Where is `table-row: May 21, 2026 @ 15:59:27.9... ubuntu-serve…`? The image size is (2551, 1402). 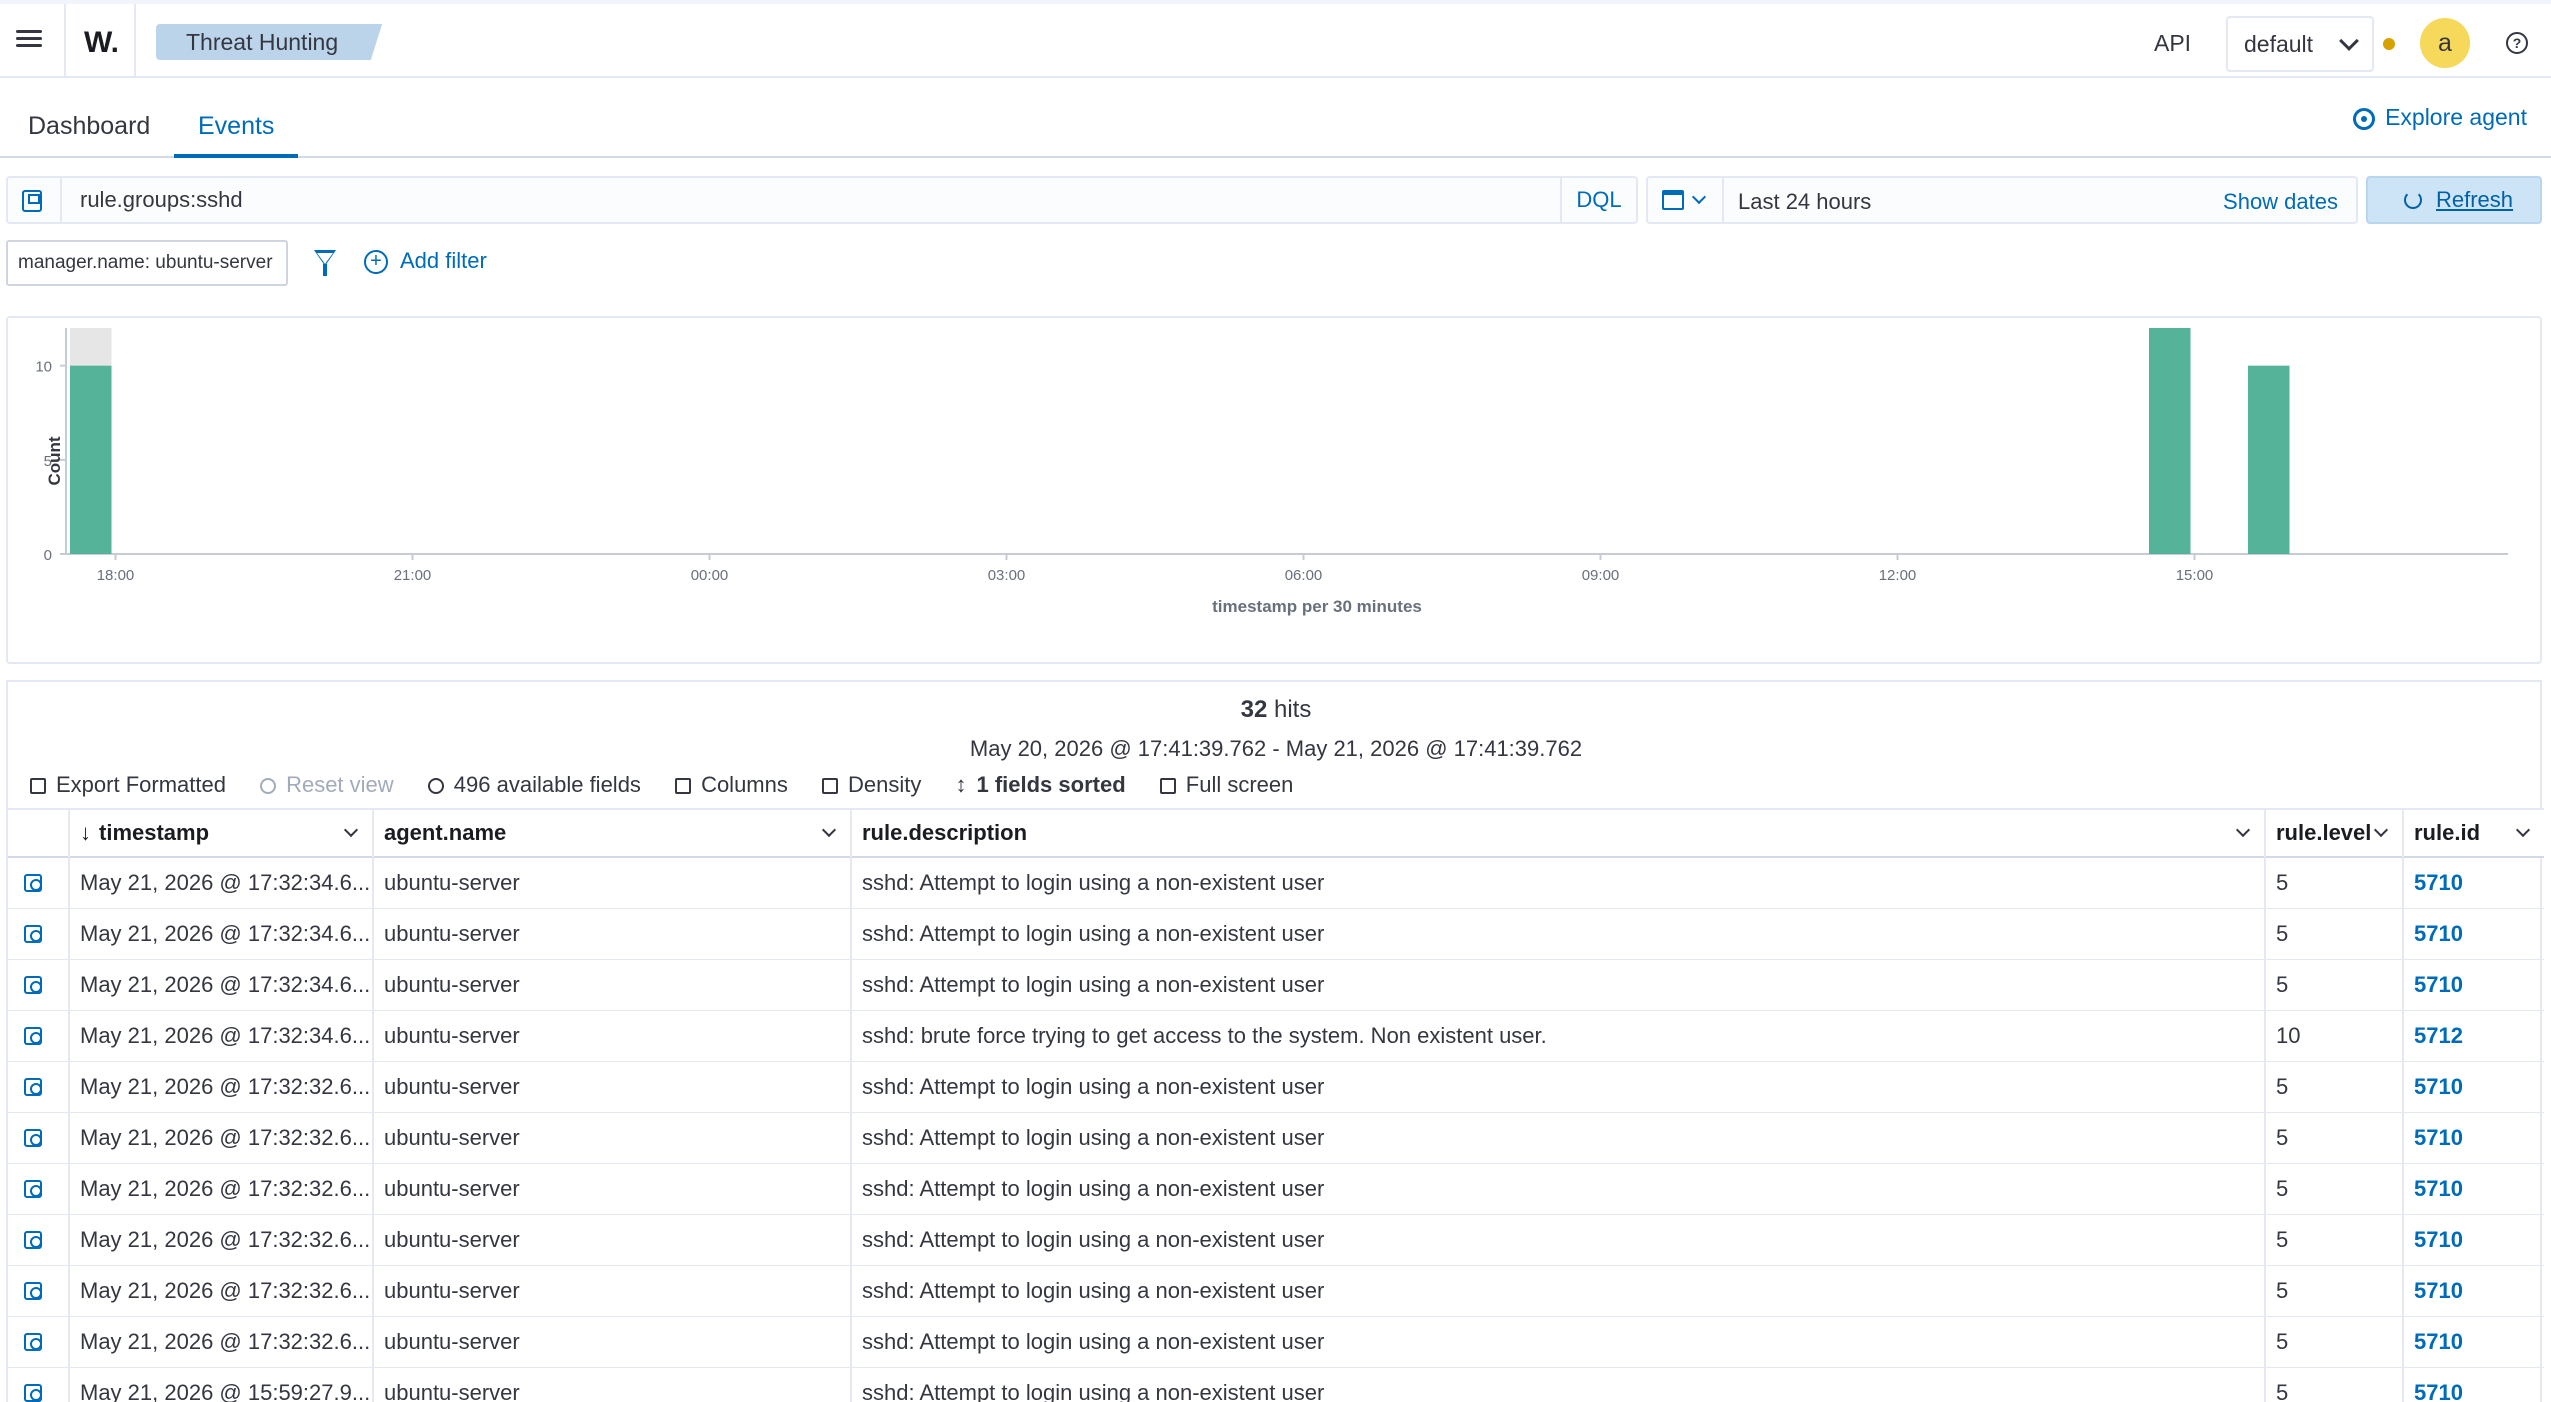
table-row: May 21, 2026 @ 15:59:27.9... ubuntu-serve… is located at coordinates (1276, 1385).